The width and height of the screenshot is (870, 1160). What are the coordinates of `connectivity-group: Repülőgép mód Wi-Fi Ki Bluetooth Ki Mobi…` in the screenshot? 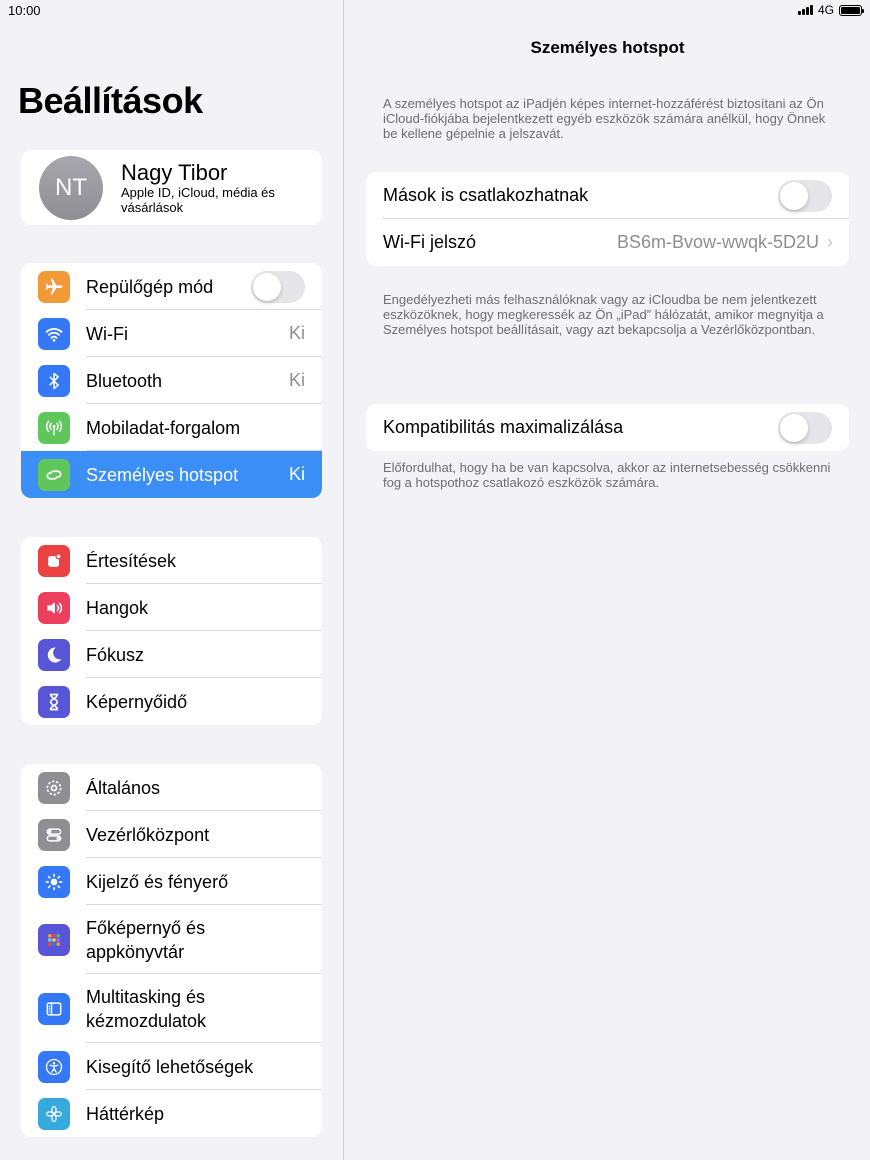 It's located at (171, 380).